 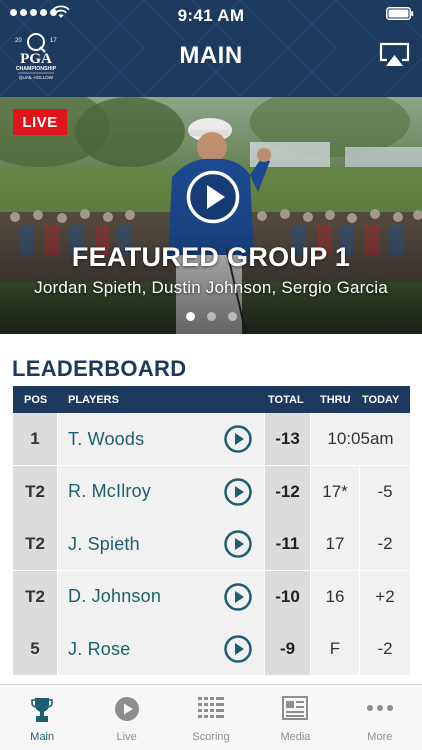 I want to click on leaderboard-title: LEADERBOARD, so click(x=99, y=368).